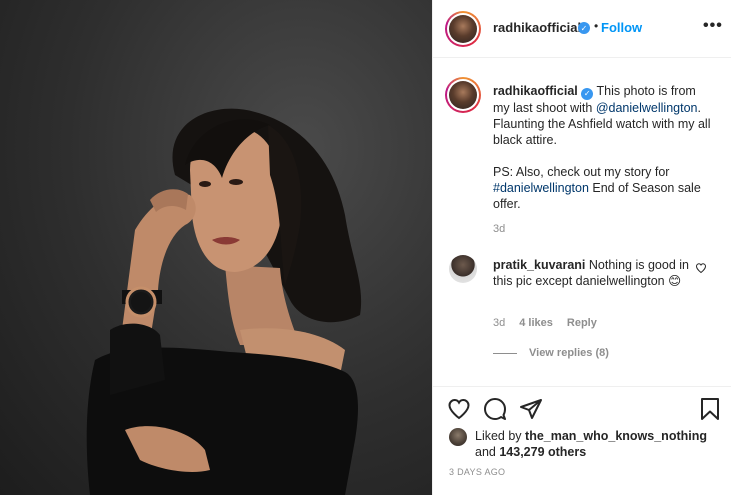 This screenshot has height=495, width=731. I want to click on caption-author-avatar, so click(463, 95).